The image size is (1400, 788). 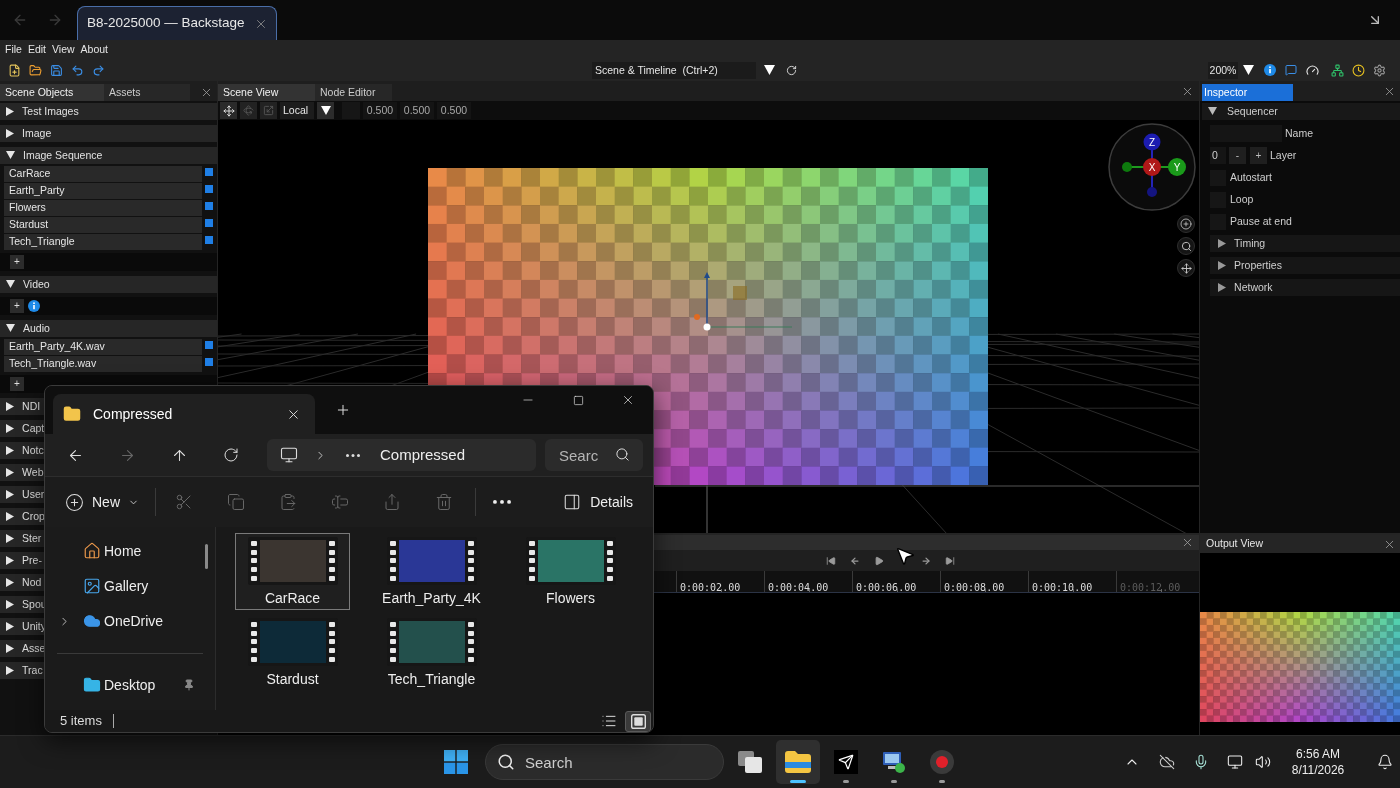 I want to click on axis-handle: X, so click(x=1152, y=167).